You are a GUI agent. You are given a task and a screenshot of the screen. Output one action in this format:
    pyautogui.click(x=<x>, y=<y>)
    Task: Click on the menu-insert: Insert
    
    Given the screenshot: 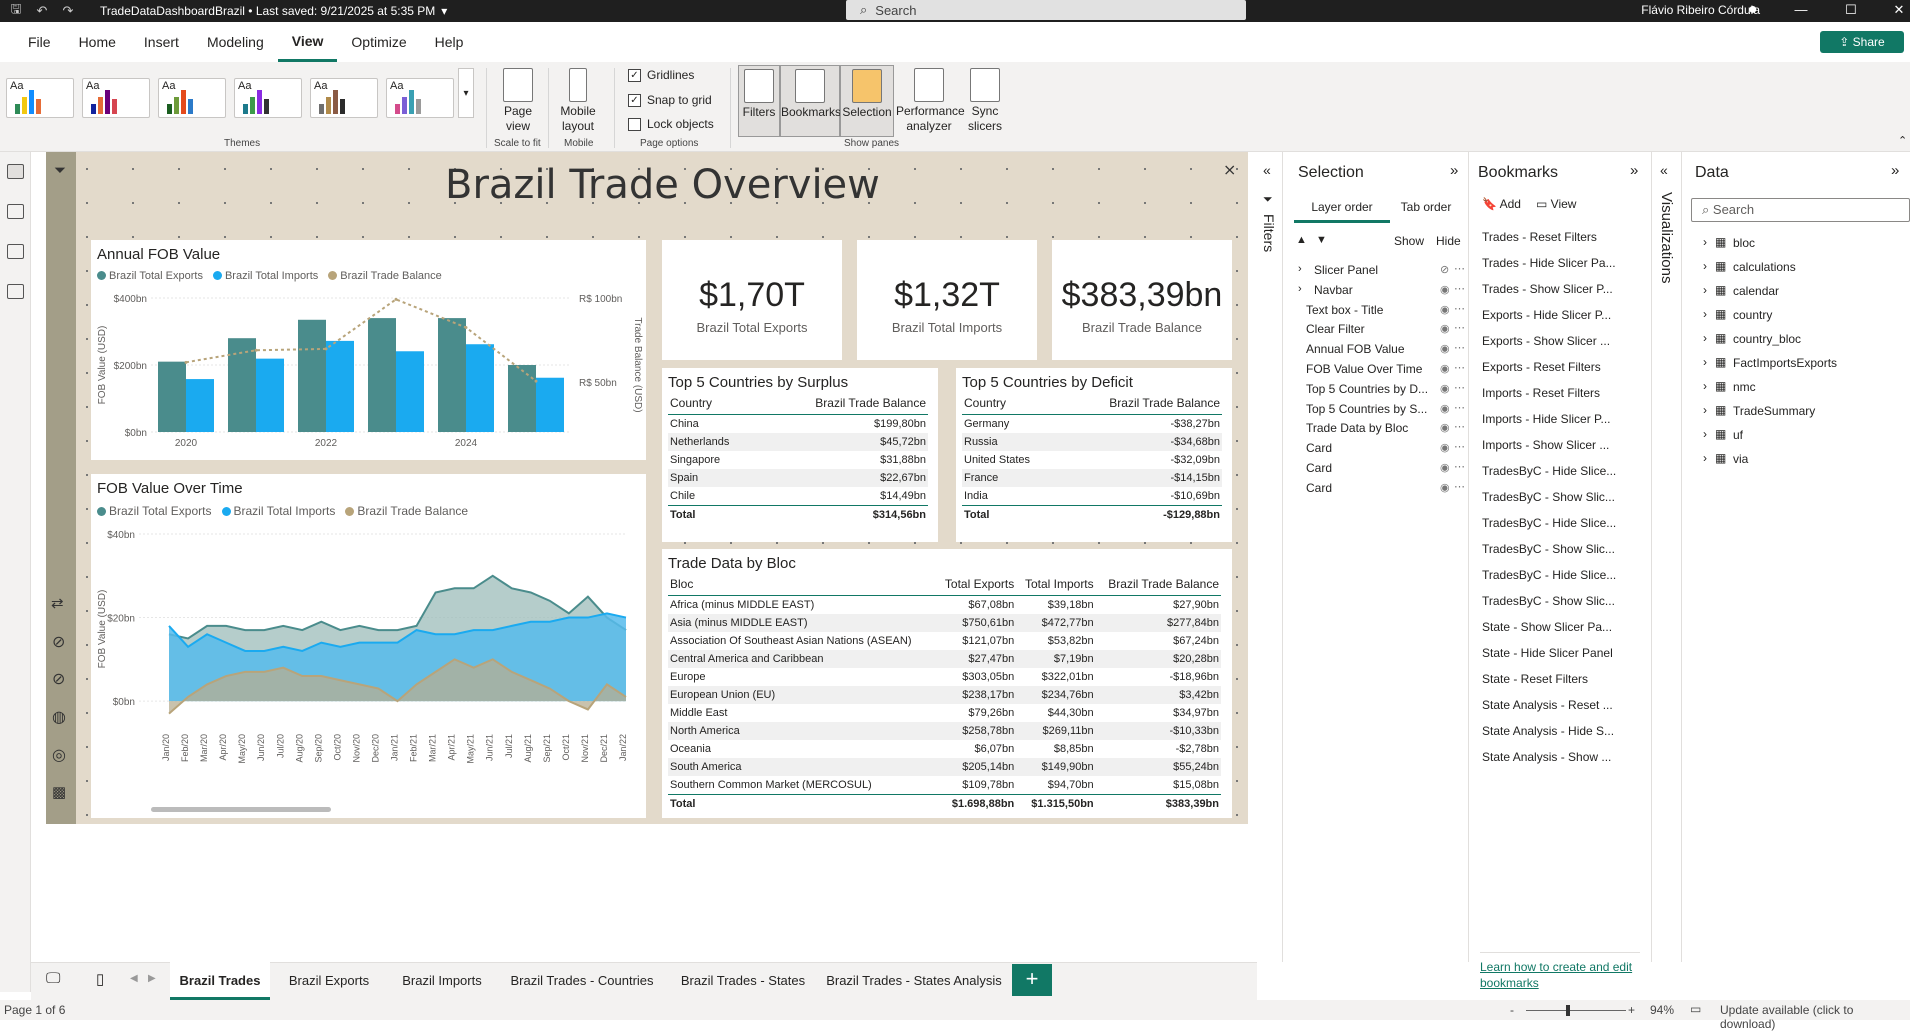 What is the action you would take?
    pyautogui.click(x=161, y=42)
    